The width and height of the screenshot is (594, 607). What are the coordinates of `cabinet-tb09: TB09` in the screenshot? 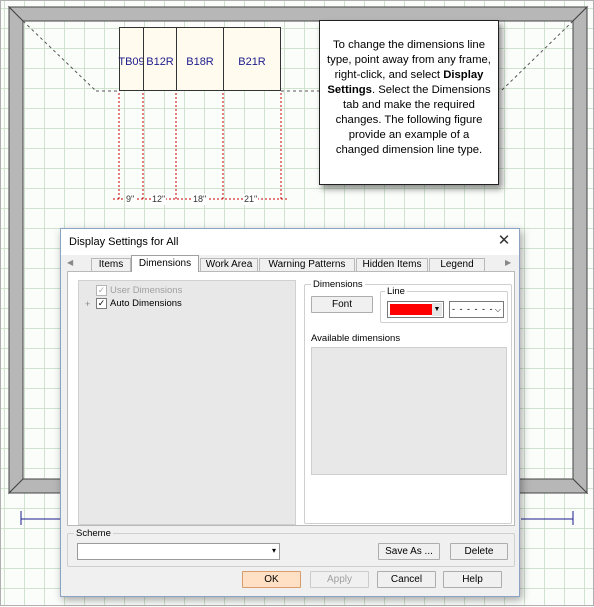 It's located at (131, 59).